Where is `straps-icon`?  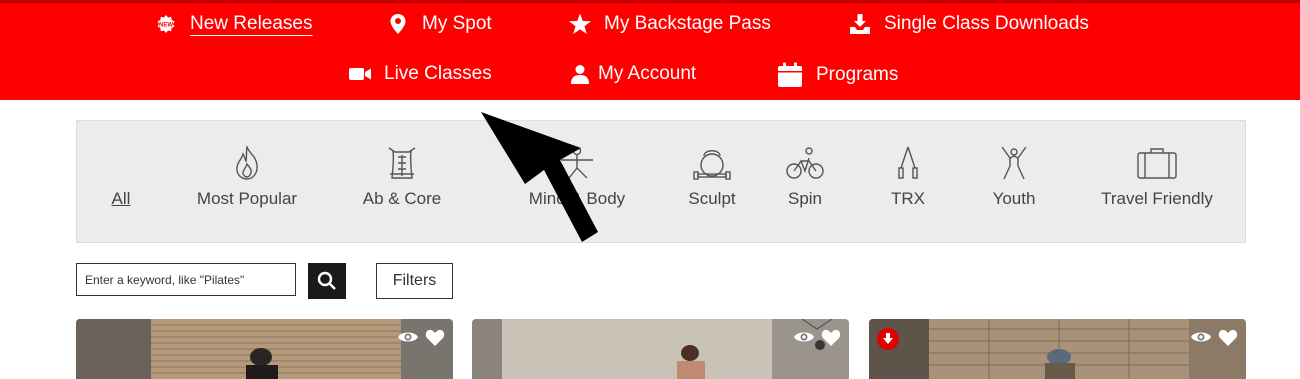
straps-icon is located at coordinates (908, 163).